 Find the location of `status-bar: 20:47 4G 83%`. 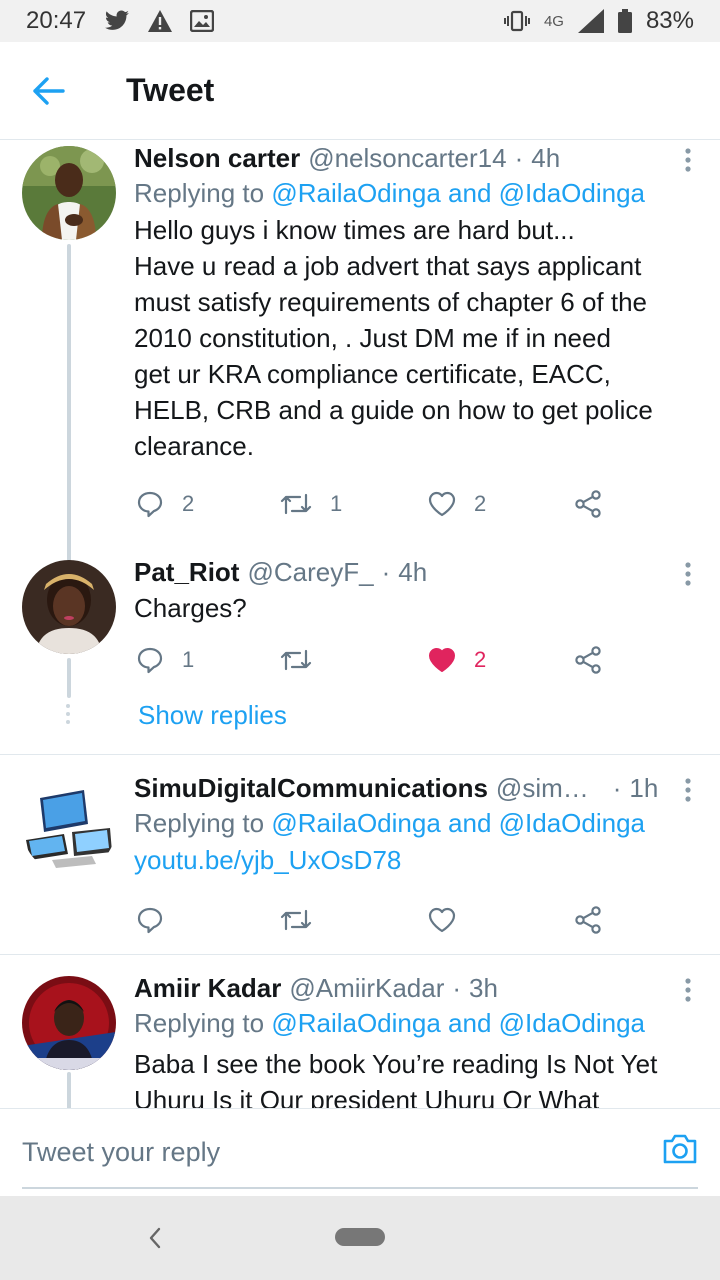

status-bar: 20:47 4G 83% is located at coordinates (360, 21).